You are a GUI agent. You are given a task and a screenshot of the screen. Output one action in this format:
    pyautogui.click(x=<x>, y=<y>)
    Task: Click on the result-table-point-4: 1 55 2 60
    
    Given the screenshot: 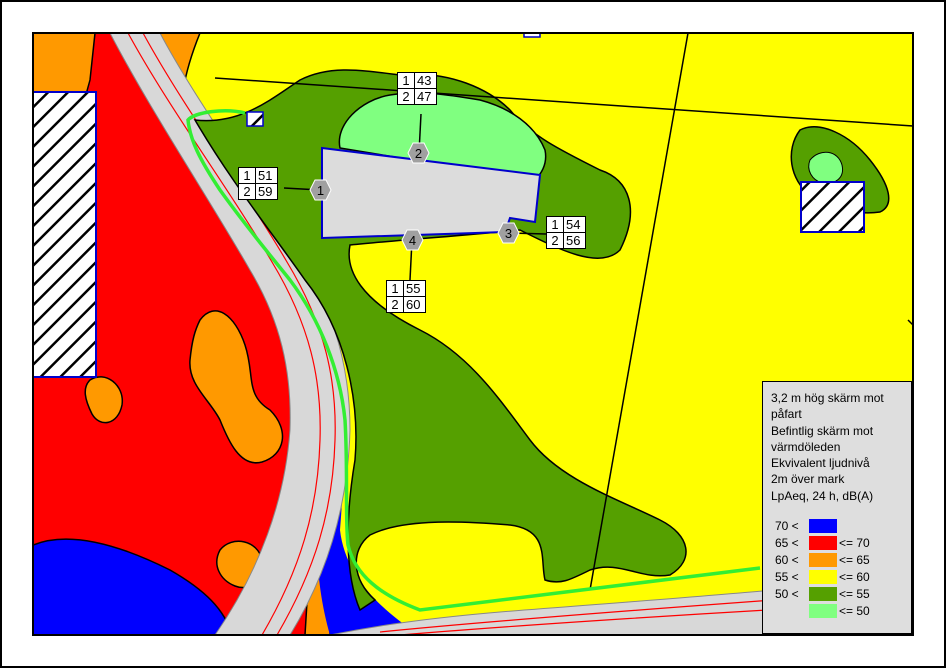 What is the action you would take?
    pyautogui.click(x=406, y=296)
    